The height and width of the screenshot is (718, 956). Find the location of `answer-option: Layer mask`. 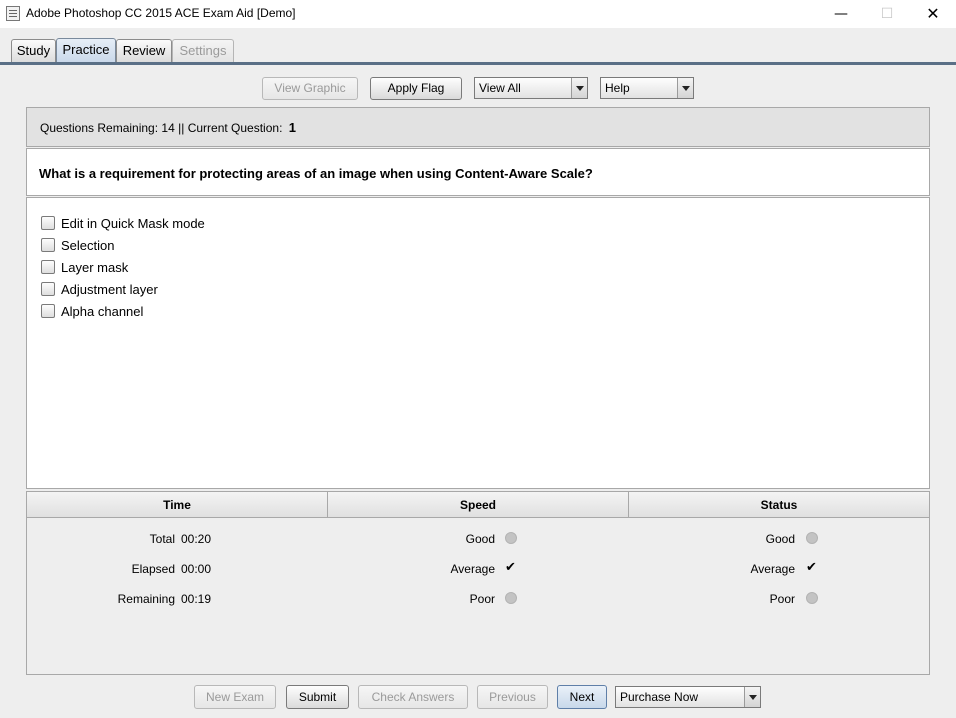

answer-option: Layer mask is located at coordinates (84, 267).